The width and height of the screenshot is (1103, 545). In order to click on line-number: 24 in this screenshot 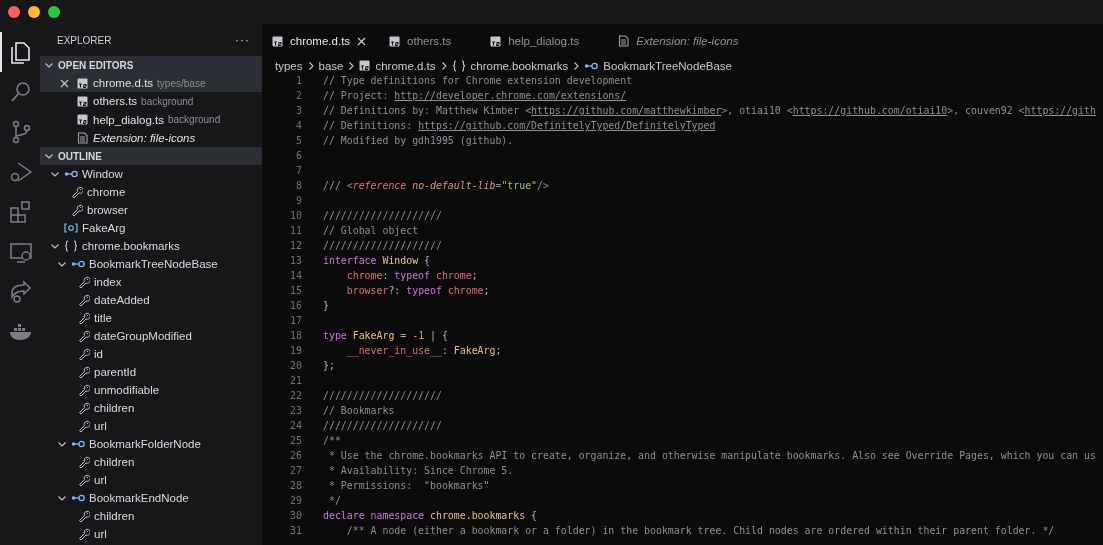, I will do `click(295, 425)`.